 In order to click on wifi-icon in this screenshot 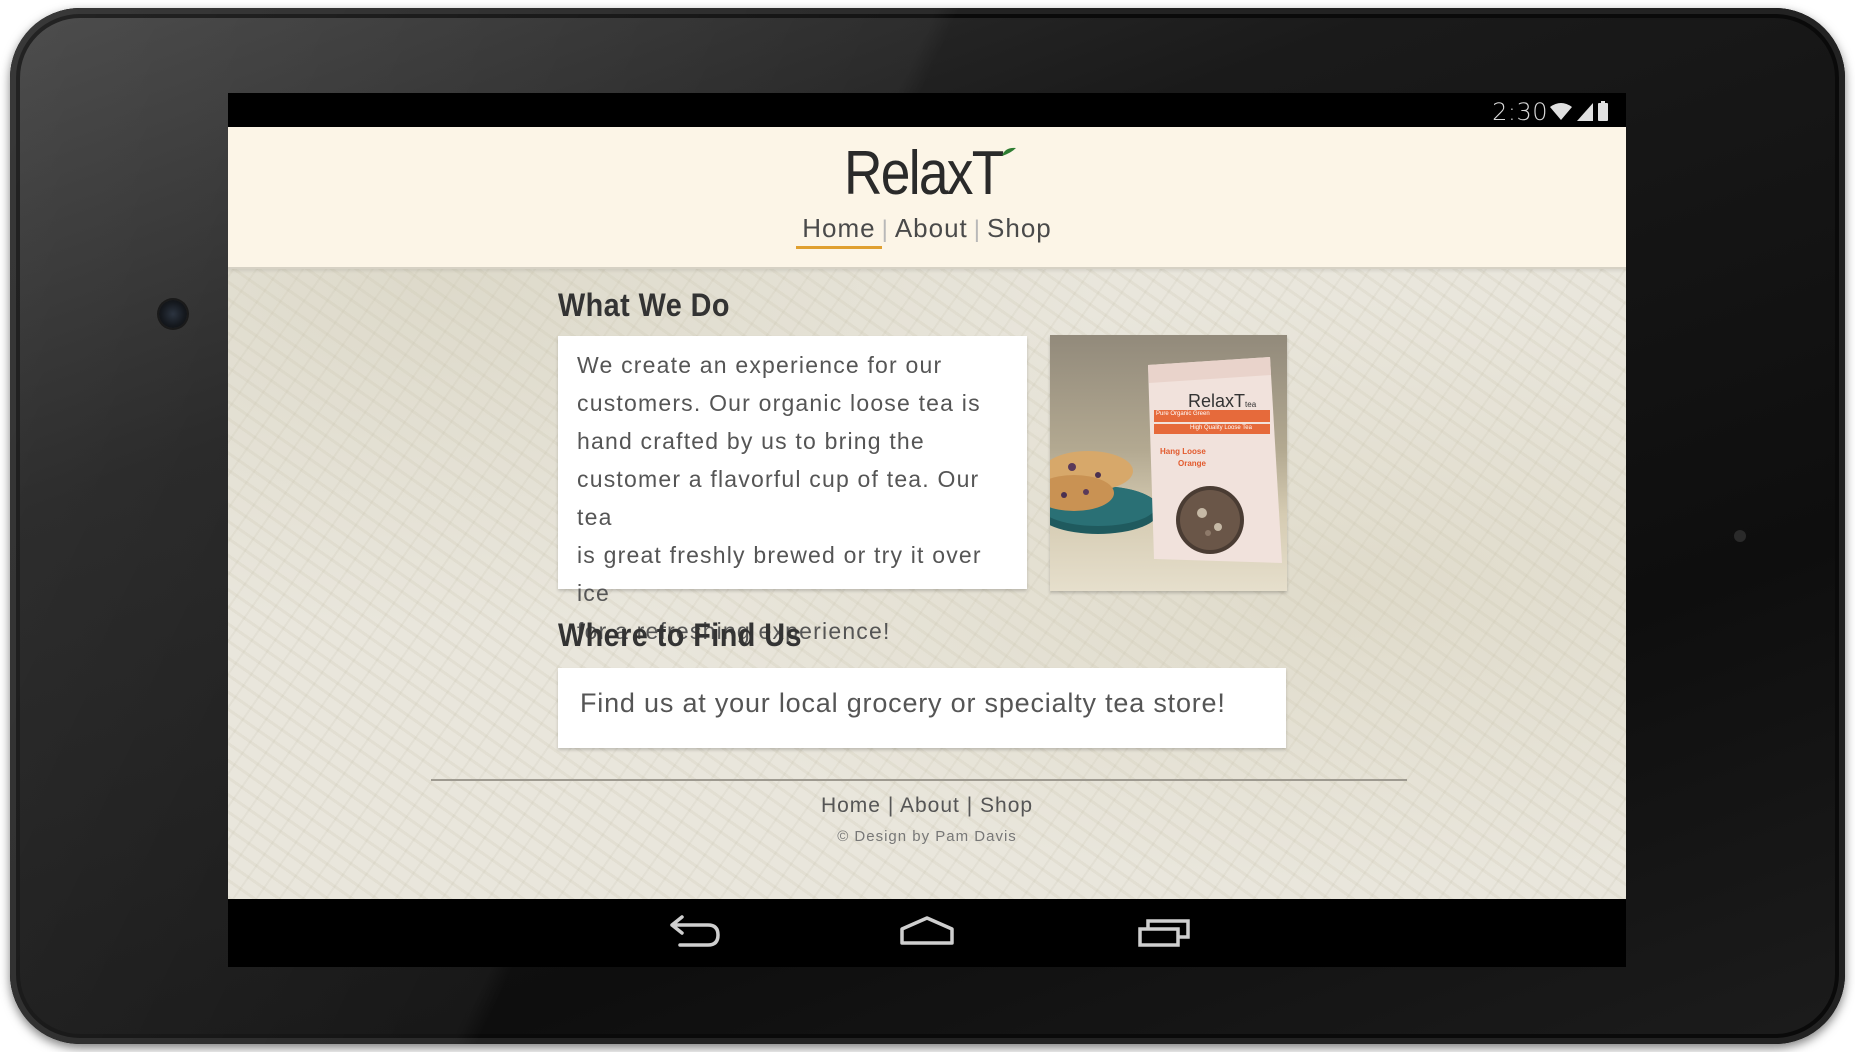, I will do `click(1561, 111)`.